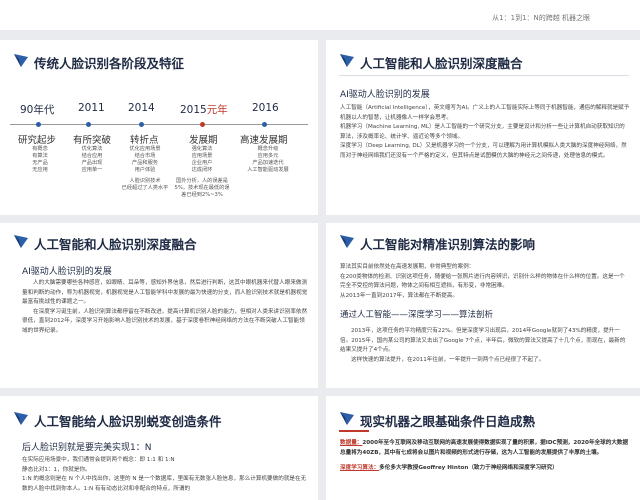 The image size is (640, 500). What do you see at coordinates (268, 163) in the screenshot?
I see `timeline-description-line: 产品加速迭代` at bounding box center [268, 163].